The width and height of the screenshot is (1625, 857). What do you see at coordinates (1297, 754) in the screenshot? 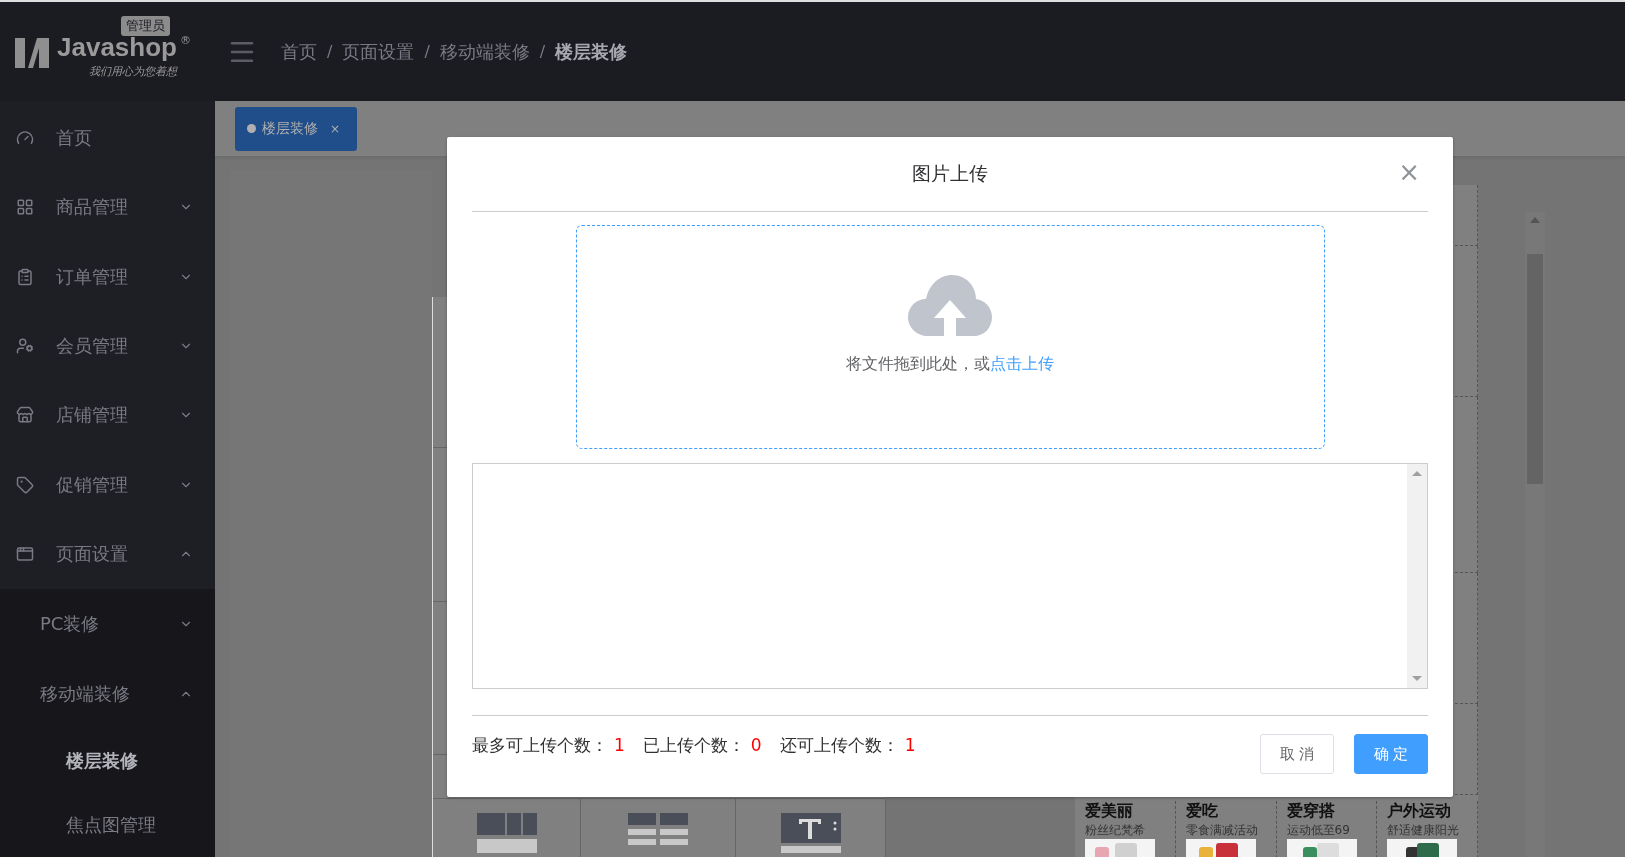
I see `cancel-button: 取 消` at bounding box center [1297, 754].